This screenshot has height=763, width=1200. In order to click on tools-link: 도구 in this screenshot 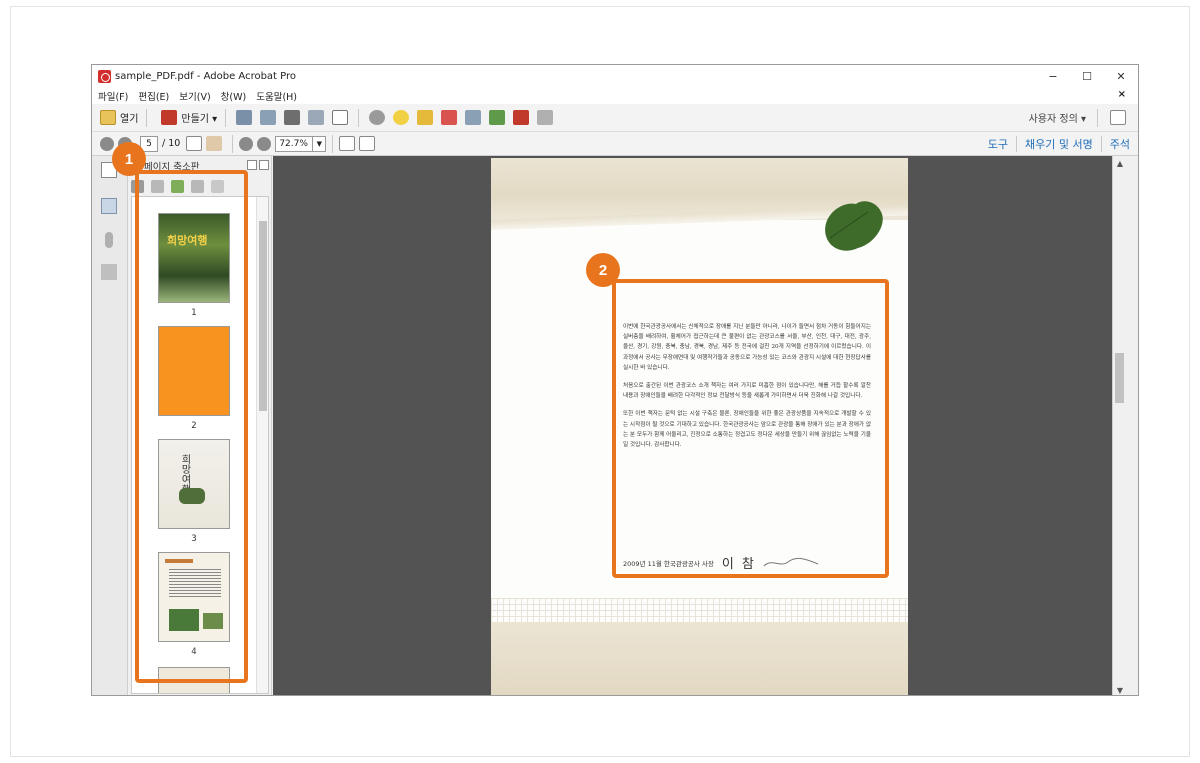, I will do `click(998, 144)`.